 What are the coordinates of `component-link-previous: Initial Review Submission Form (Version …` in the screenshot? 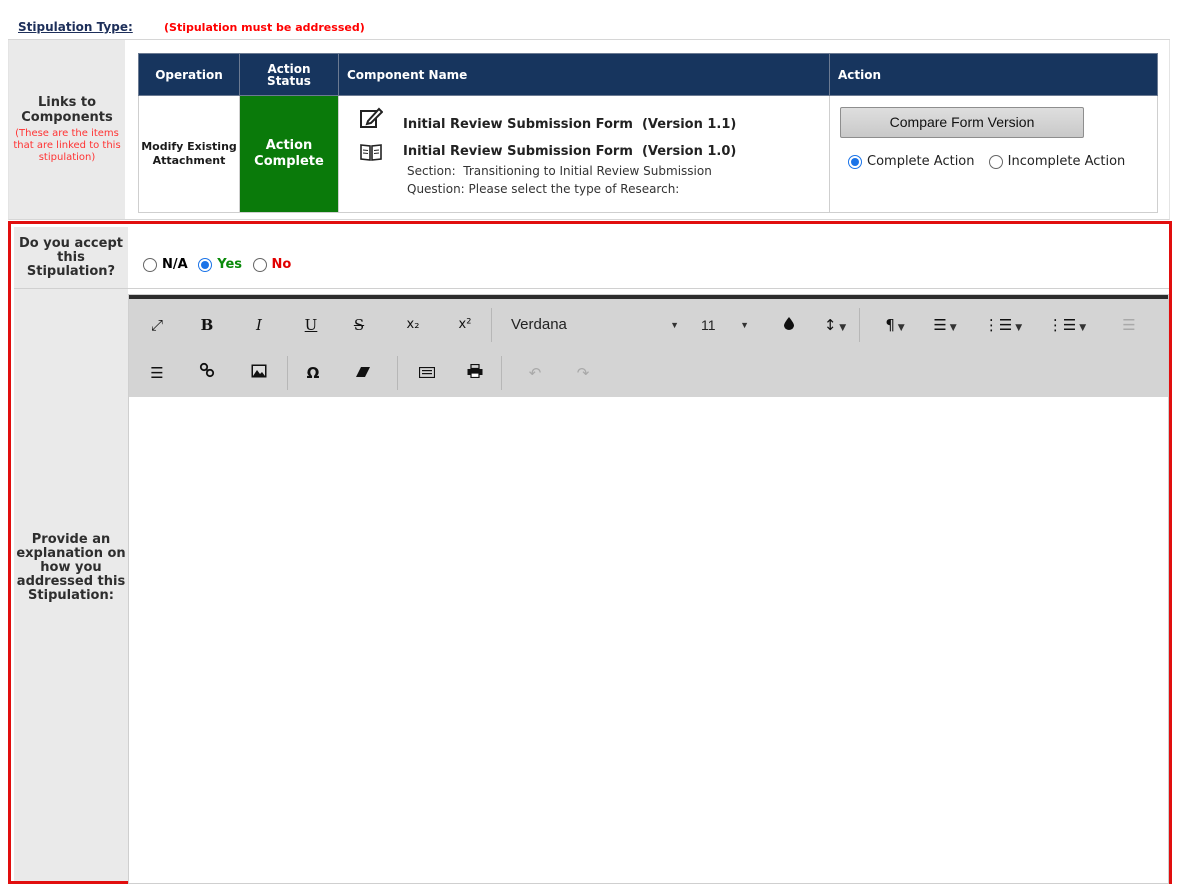 It's located at (569, 151).